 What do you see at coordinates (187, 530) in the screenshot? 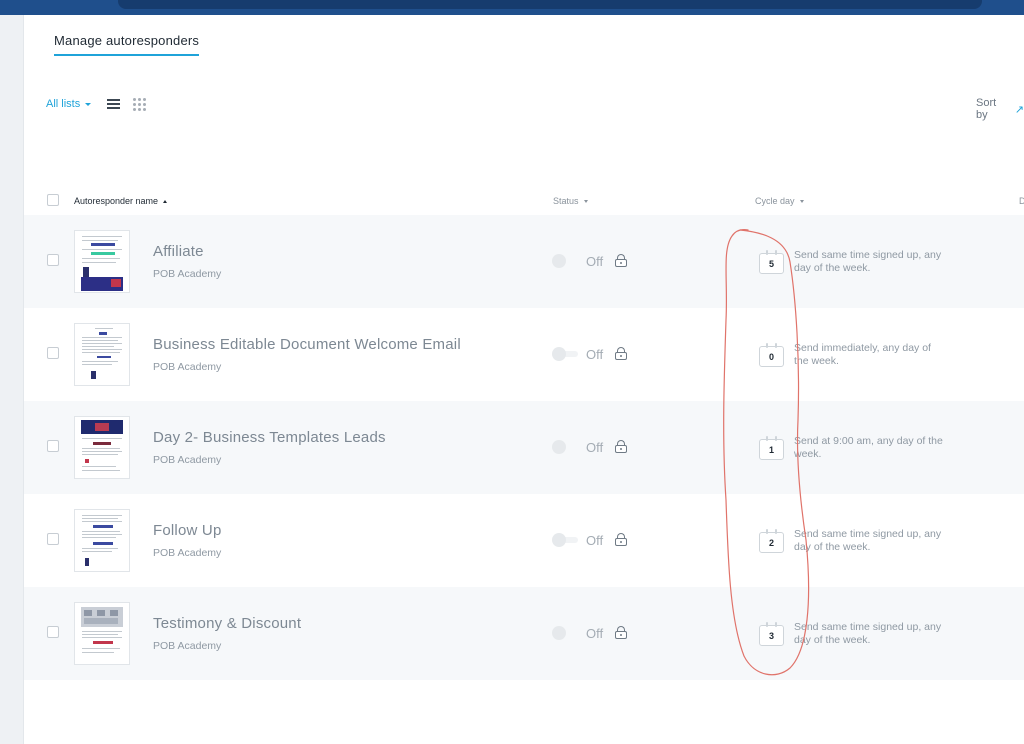
I see `autoresponder-name: Follow Up` at bounding box center [187, 530].